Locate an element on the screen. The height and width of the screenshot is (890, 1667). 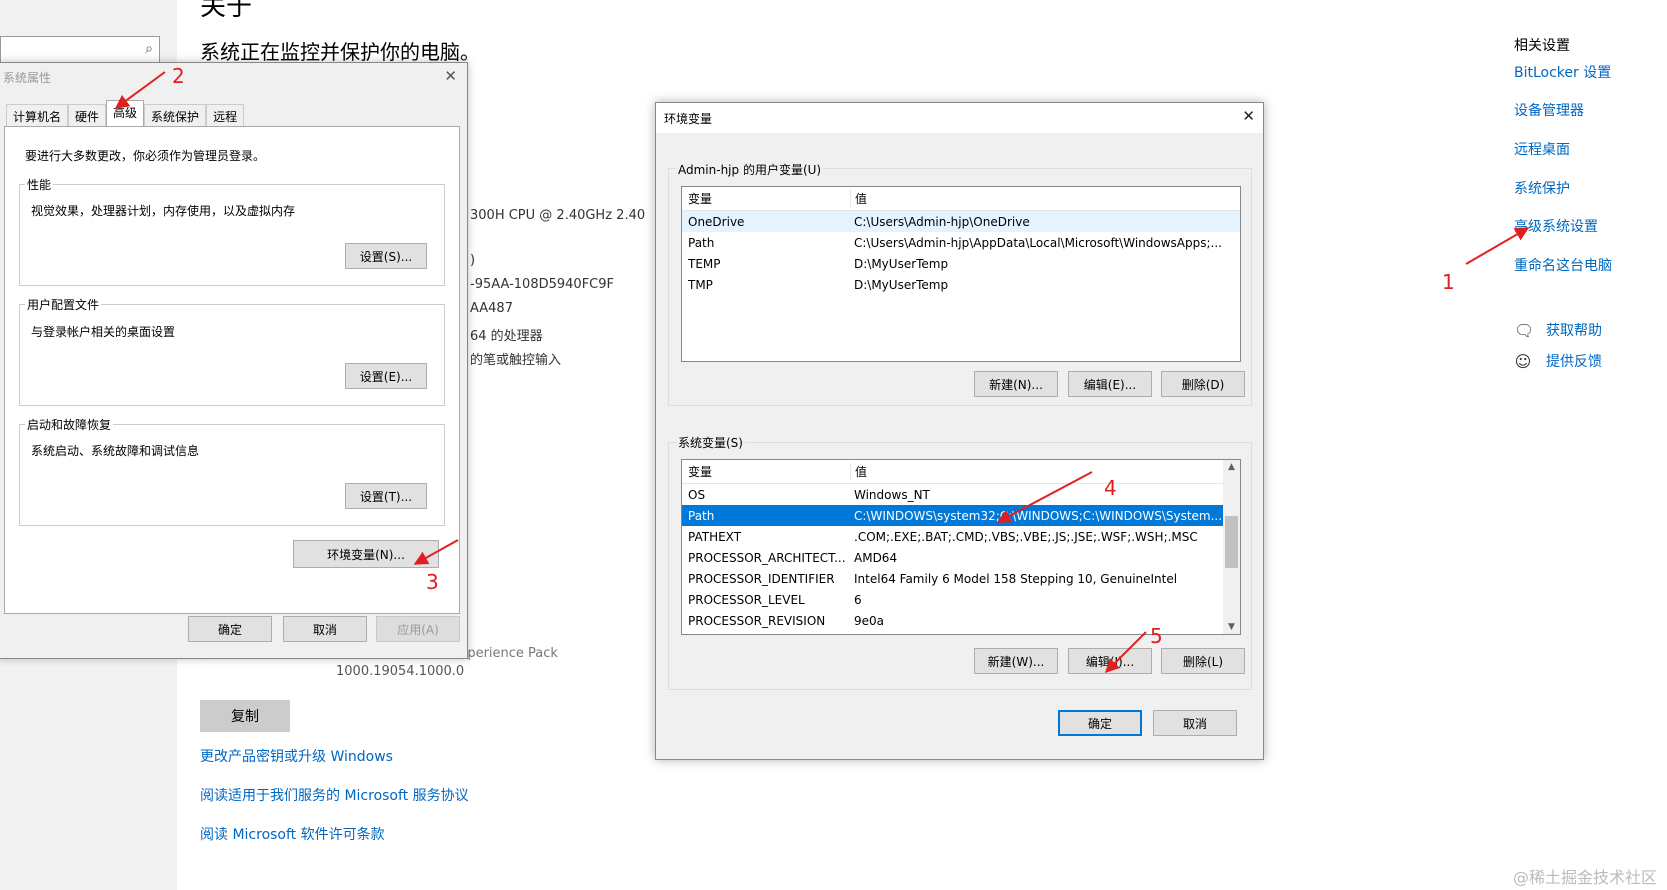
annotation-label-5: 5 is located at coordinates (1156, 636).